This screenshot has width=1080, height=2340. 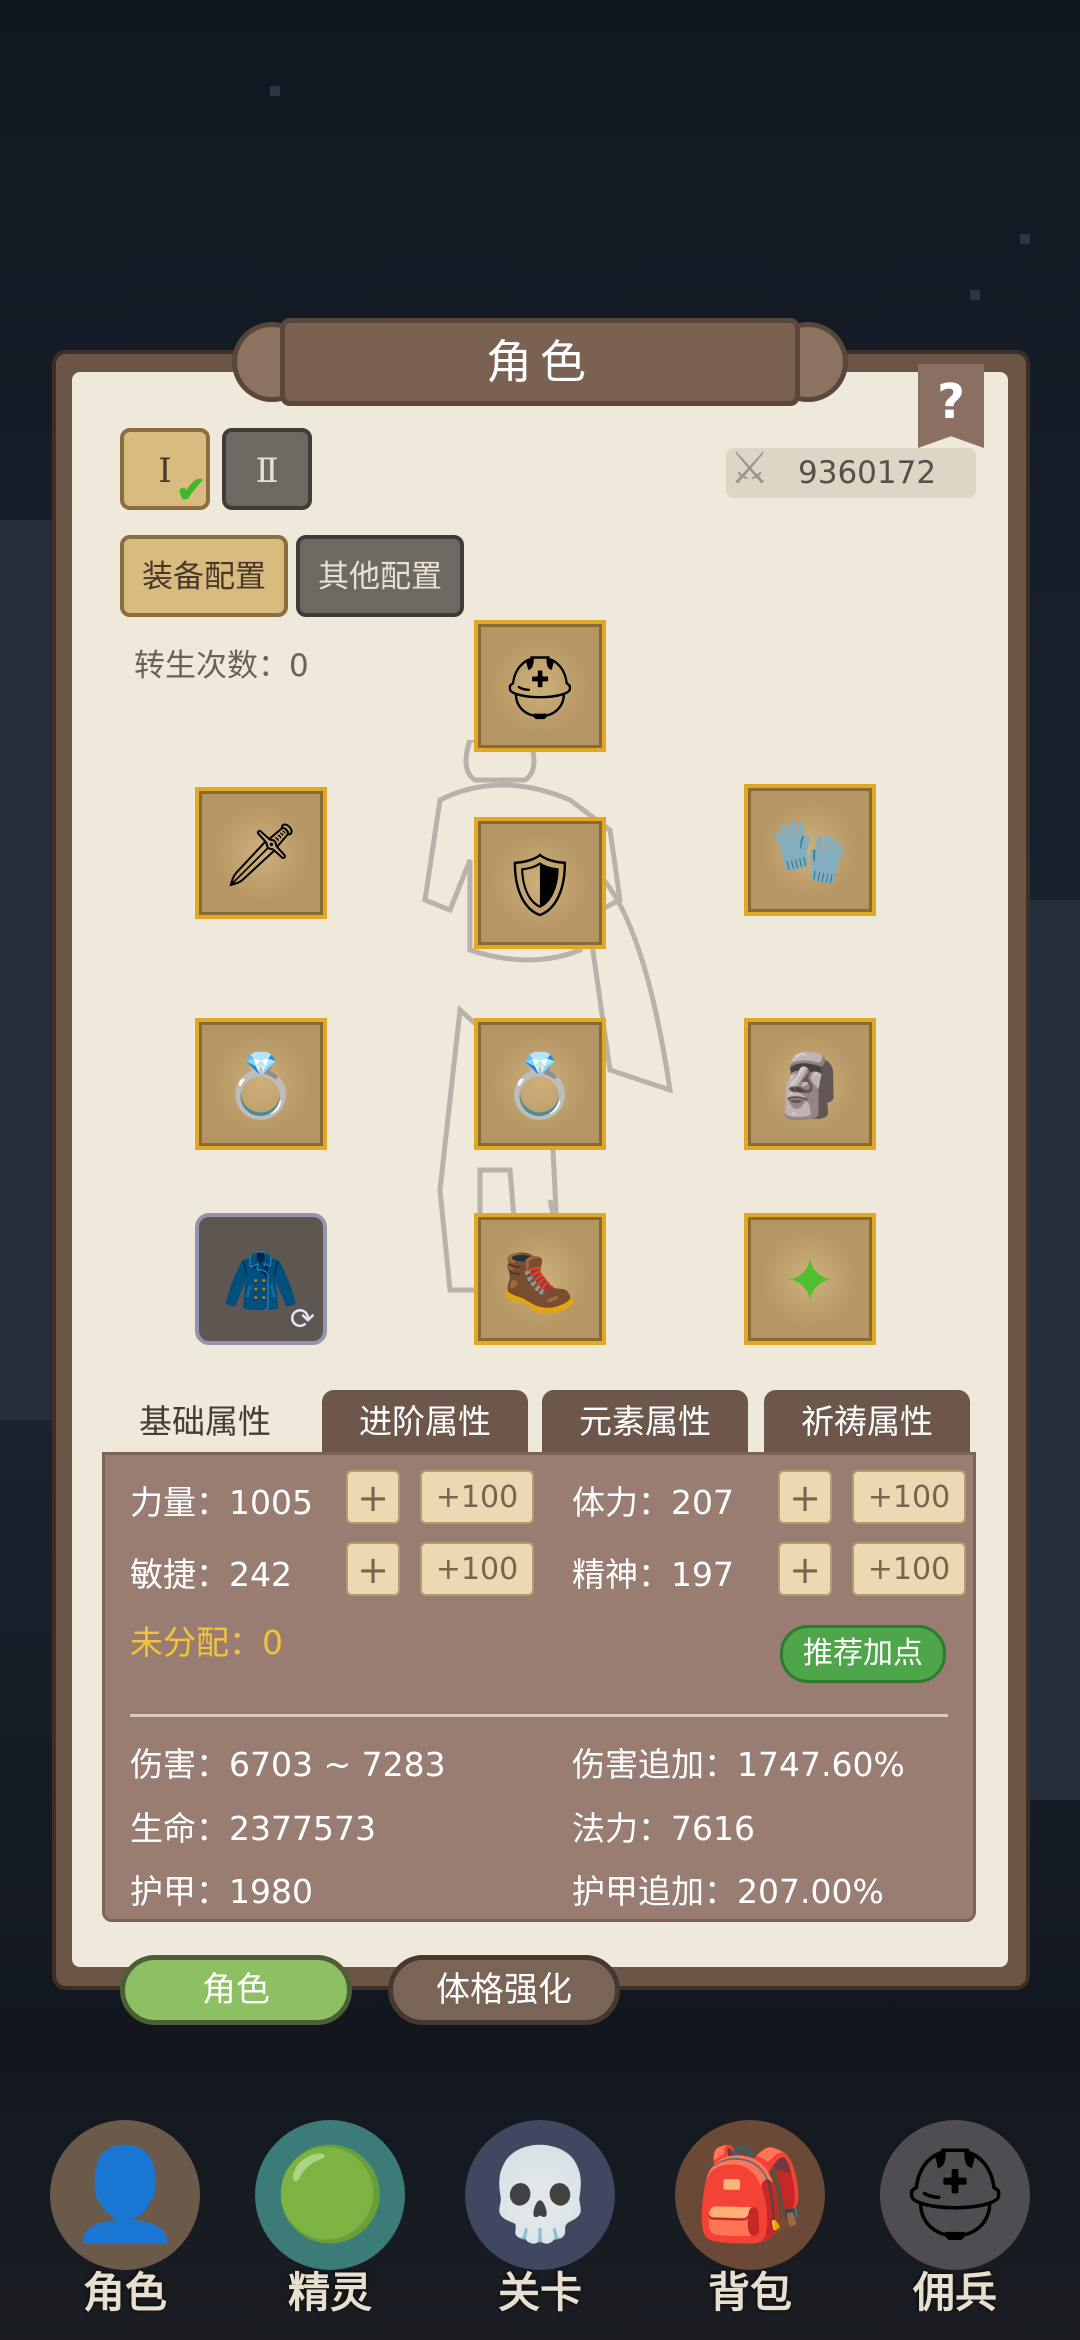 What do you see at coordinates (330, 2195) in the screenshot?
I see `sprite-icon: 🟢` at bounding box center [330, 2195].